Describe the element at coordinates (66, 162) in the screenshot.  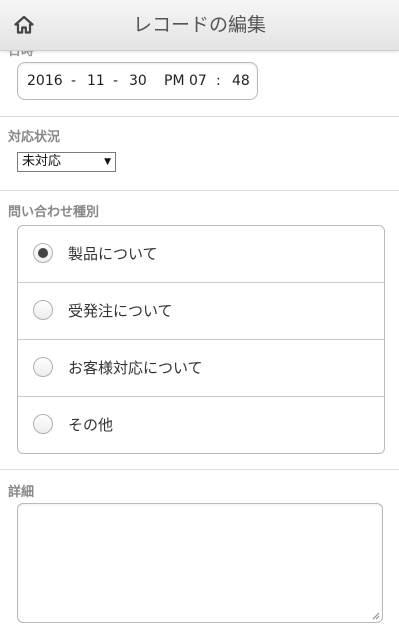
I see `status-select: 未対応 ▼` at that location.